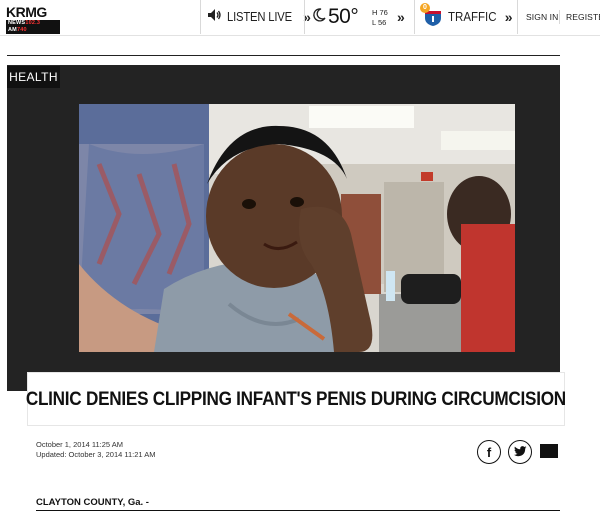  I want to click on article-dates: October 1, 2014 11:25 AM Updated, so click(96, 450).